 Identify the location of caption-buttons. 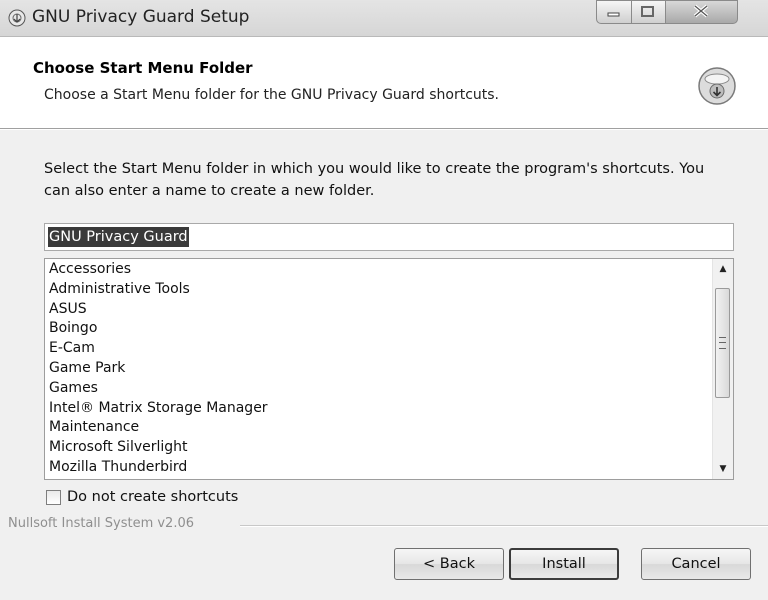
(667, 13).